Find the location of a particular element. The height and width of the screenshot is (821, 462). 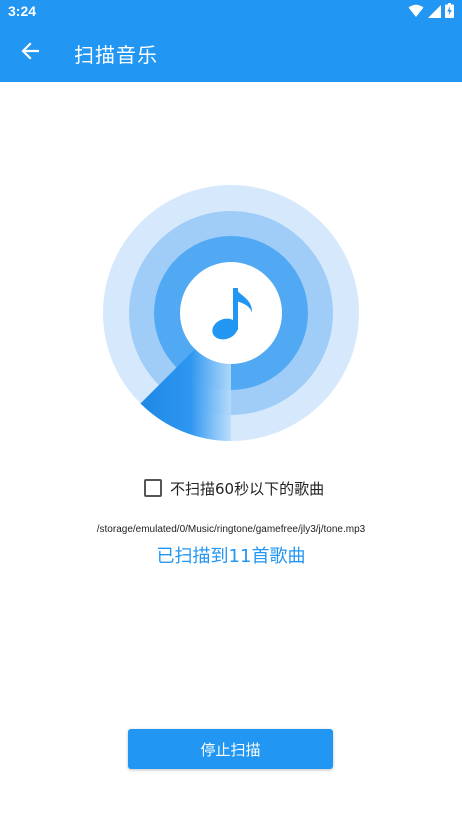

app-bar: 扫描音乐 is located at coordinates (231, 53).